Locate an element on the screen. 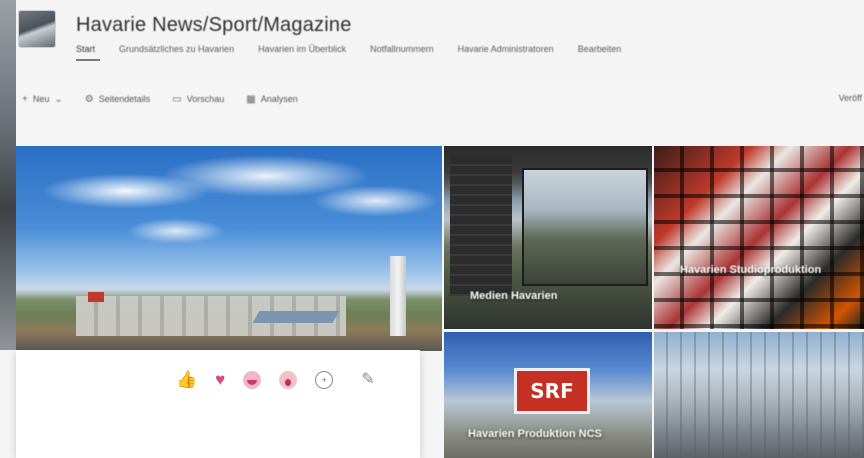 Image resolution: width=864 pixels, height=458 pixels. preview-button: ▭ Vorschau is located at coordinates (198, 99).